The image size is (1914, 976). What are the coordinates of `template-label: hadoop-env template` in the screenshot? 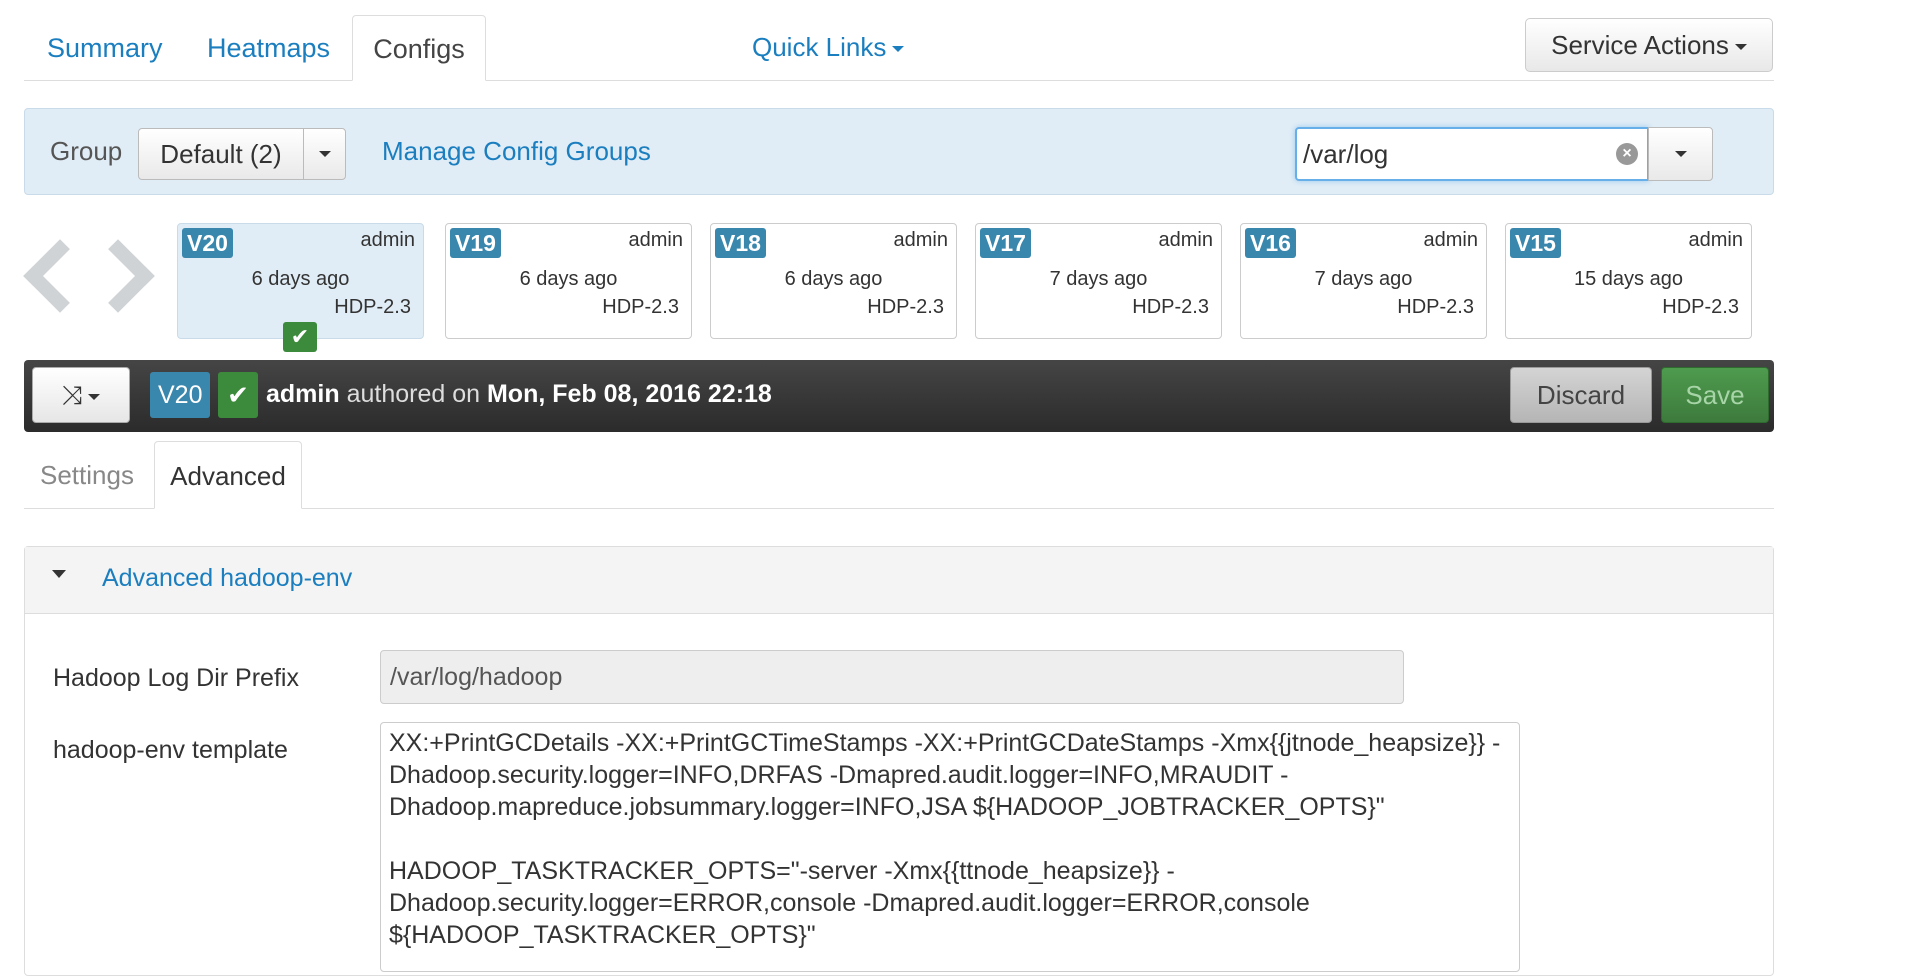 It's located at (170, 750).